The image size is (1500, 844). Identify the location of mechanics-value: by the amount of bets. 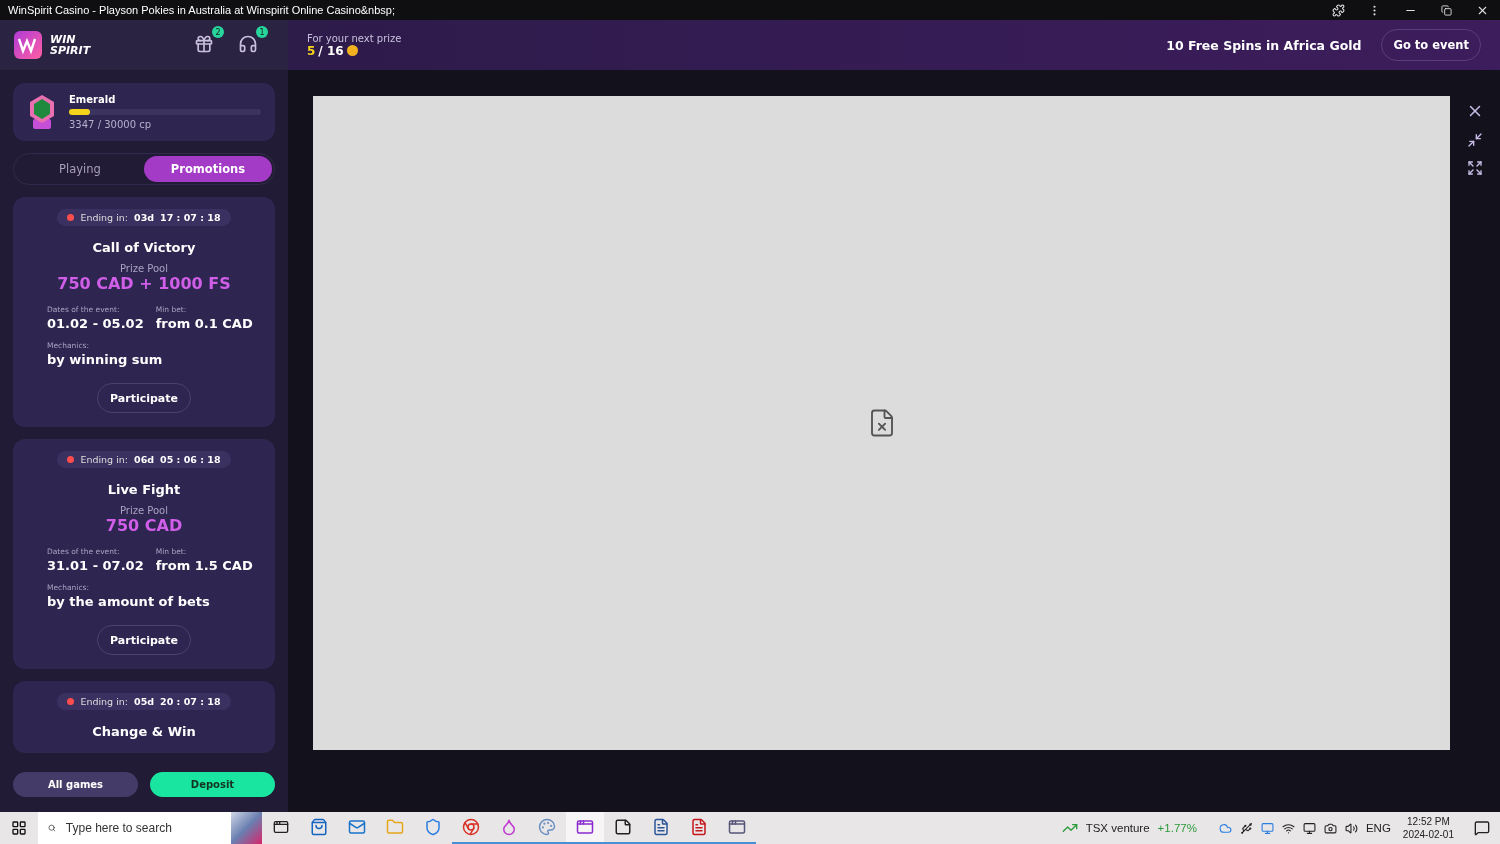
(129, 601).